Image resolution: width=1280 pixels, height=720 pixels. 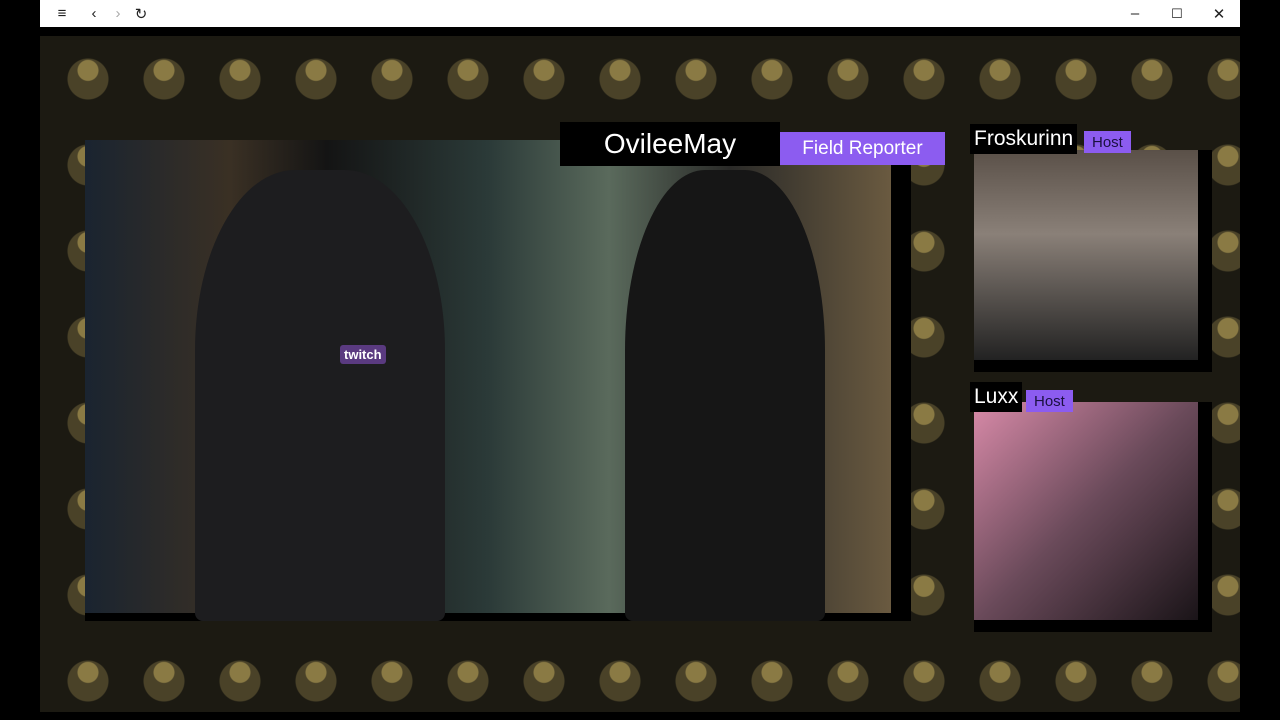 I want to click on host-cam-1-name: Froskurinn, so click(x=1024, y=139).